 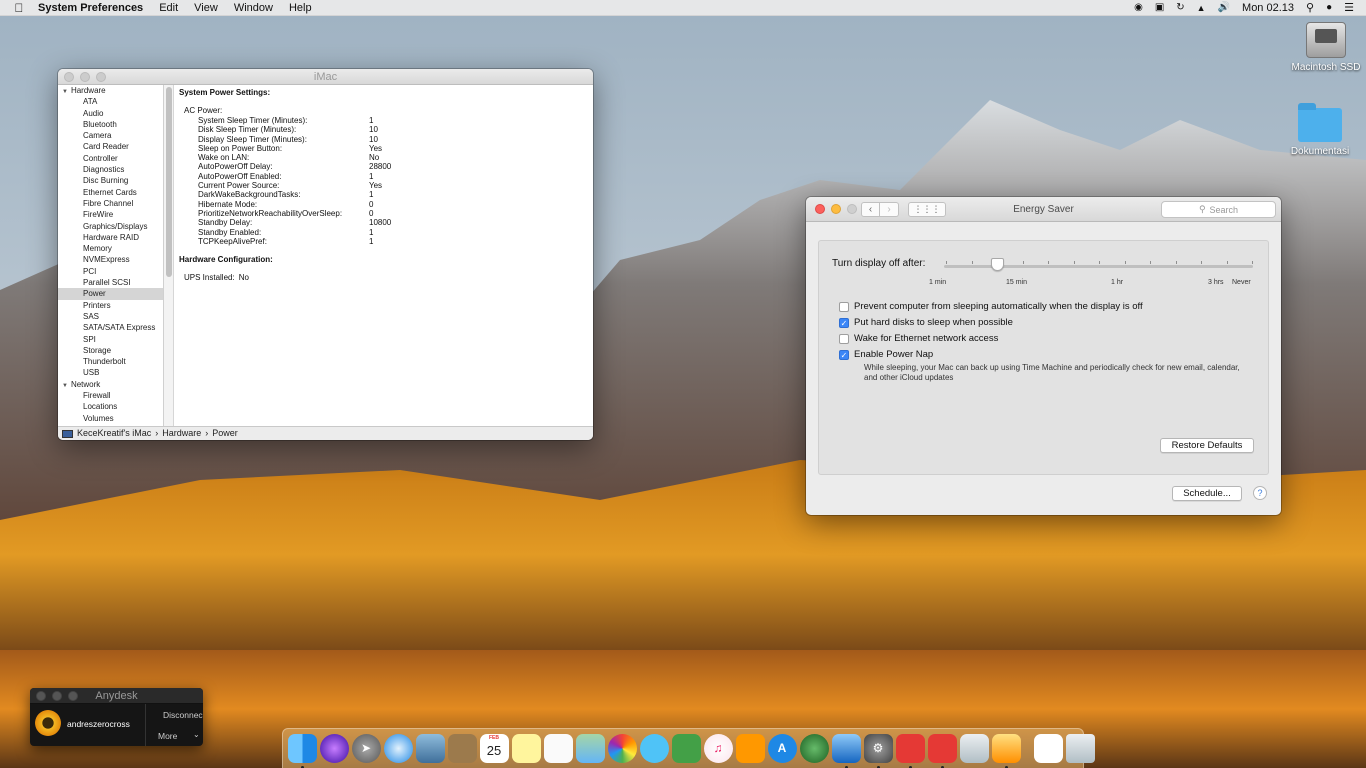 I want to click on document-icon, so click(x=1048, y=748).